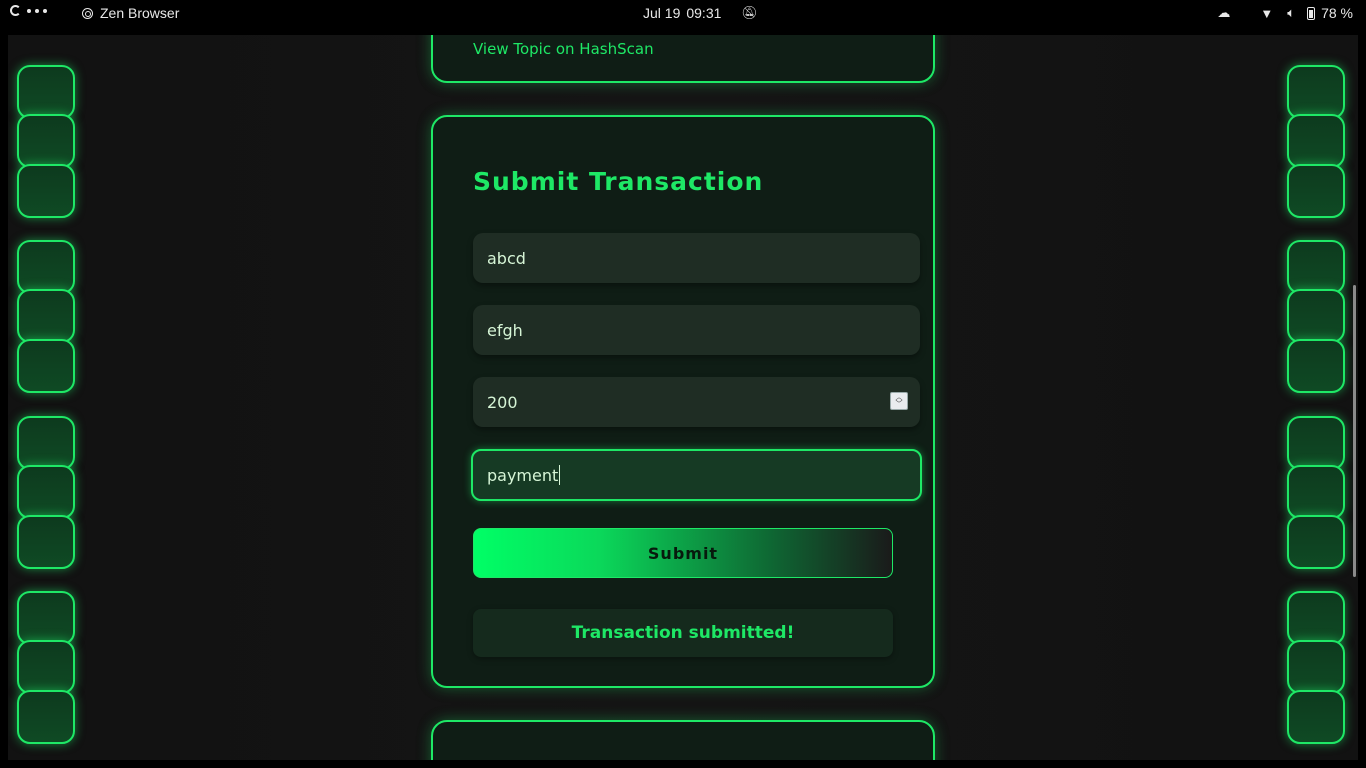  I want to click on system-top-bar: Zen Browser Jul 19 09:31 🔕︎ ☁ ▼ 🔈︎ 78 %, so click(683, 13).